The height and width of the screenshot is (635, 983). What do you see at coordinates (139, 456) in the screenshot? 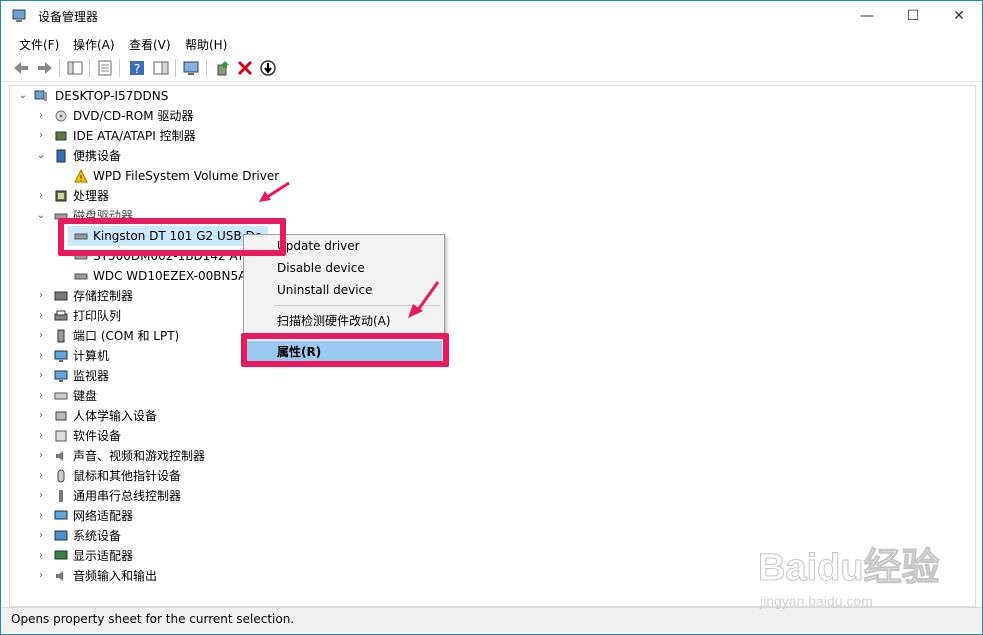
I see `tree-node-label: 声音、视频和游戏控制器` at bounding box center [139, 456].